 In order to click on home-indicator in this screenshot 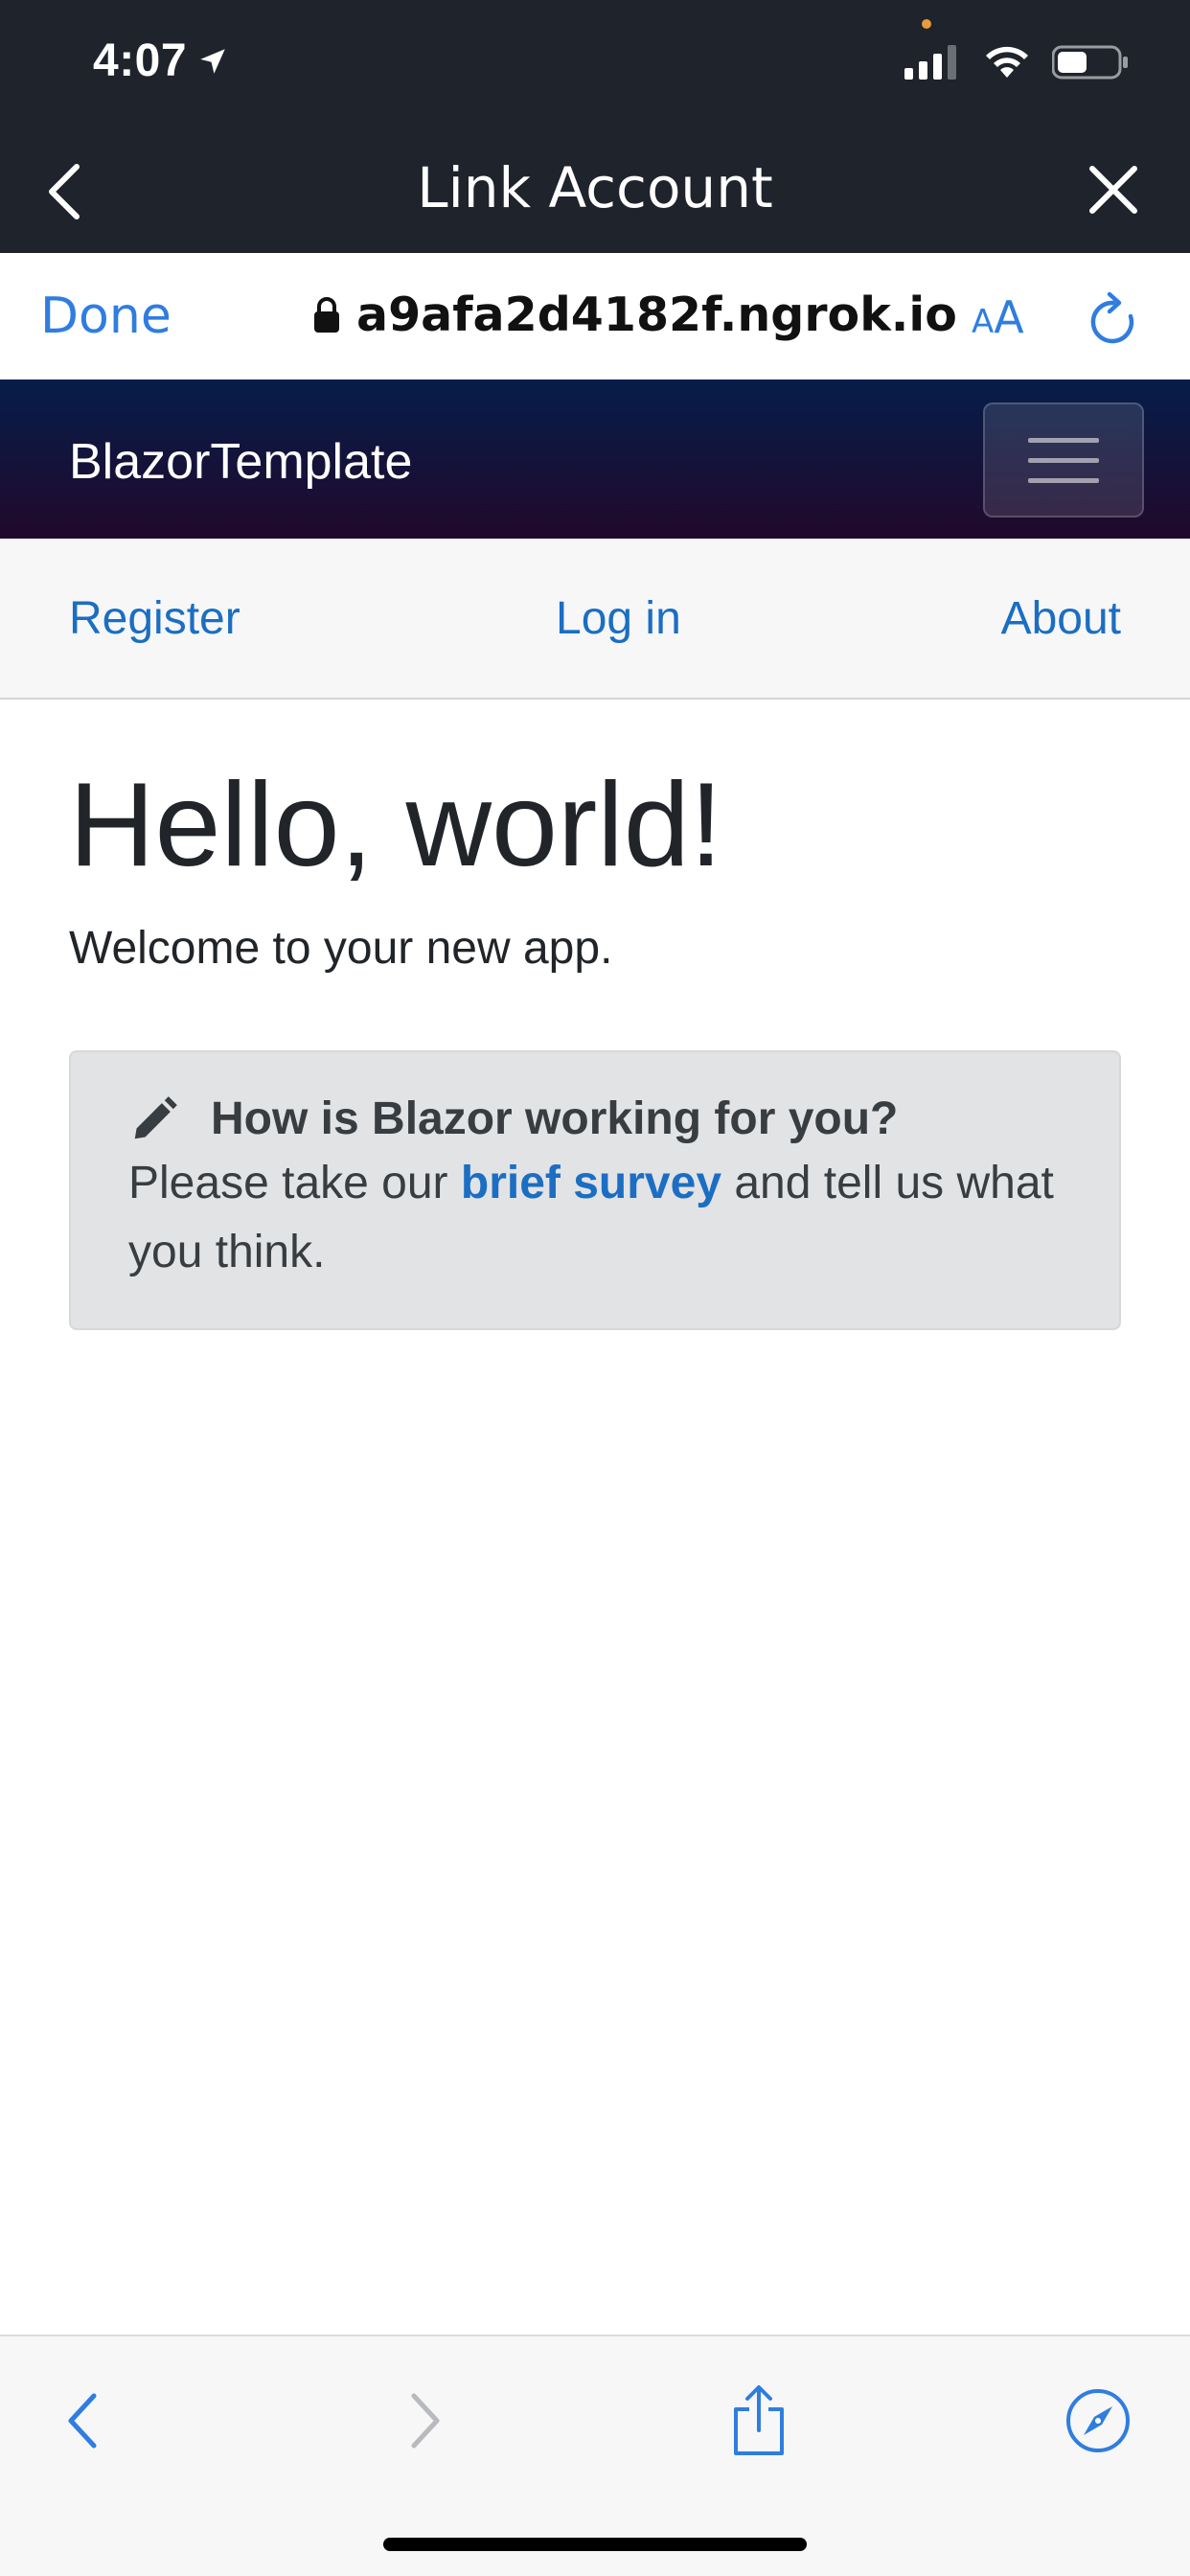, I will do `click(595, 2544)`.